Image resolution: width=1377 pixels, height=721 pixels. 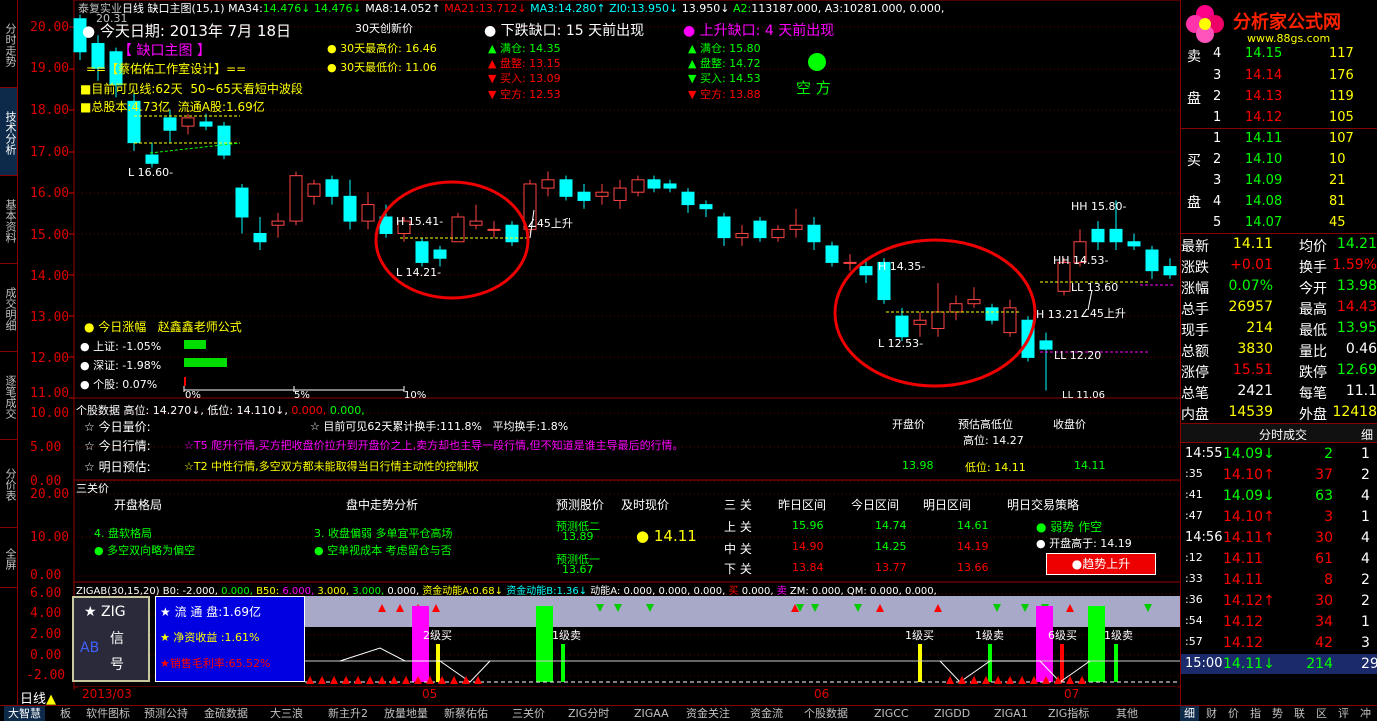 What do you see at coordinates (403, 426) in the screenshot?
I see `visible-turn-text: 目前可见62天累计换手:111.8%` at bounding box center [403, 426].